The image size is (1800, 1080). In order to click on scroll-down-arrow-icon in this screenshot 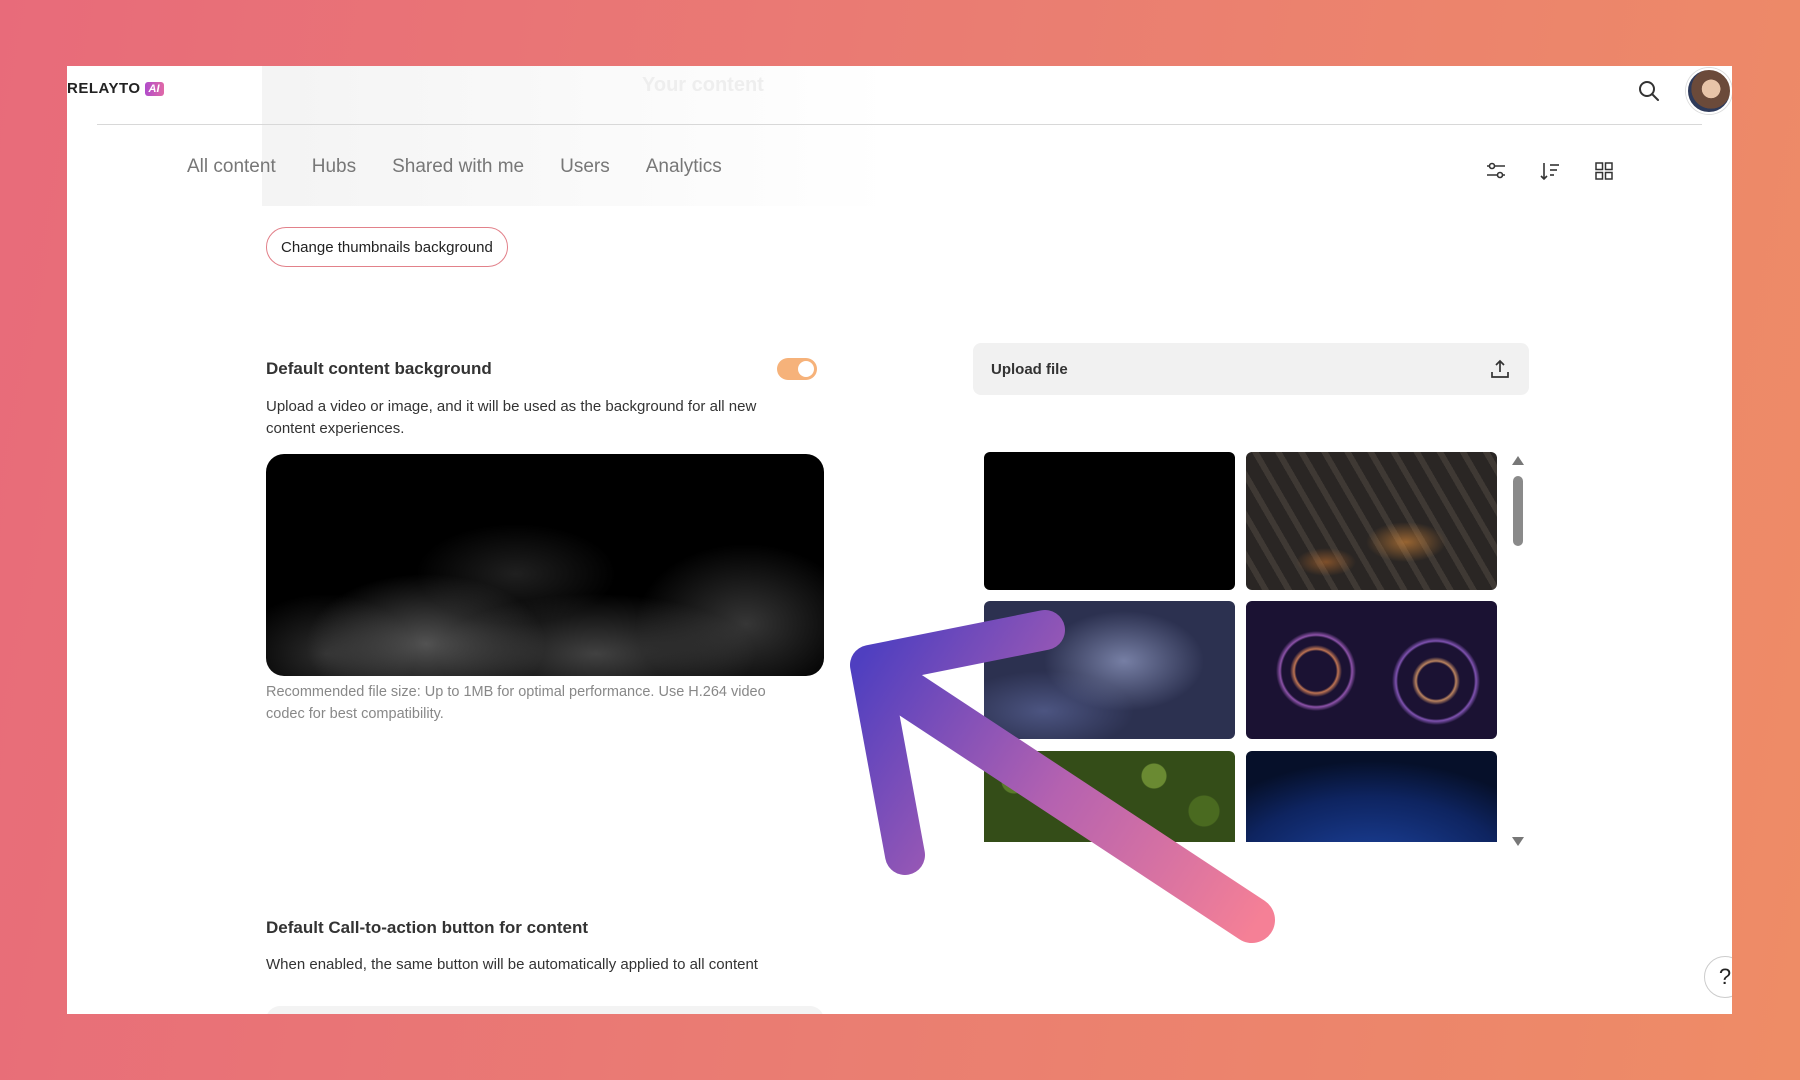, I will do `click(1518, 841)`.